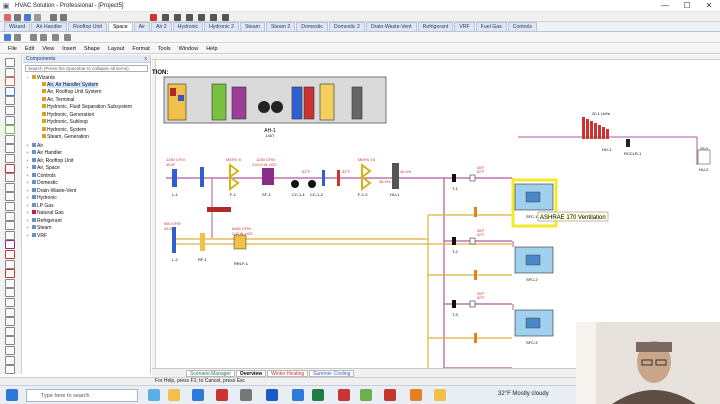 This screenshot has width=720, height=404. Describe the element at coordinates (268, 176) in the screenshot. I see `supply-fan` at that location.